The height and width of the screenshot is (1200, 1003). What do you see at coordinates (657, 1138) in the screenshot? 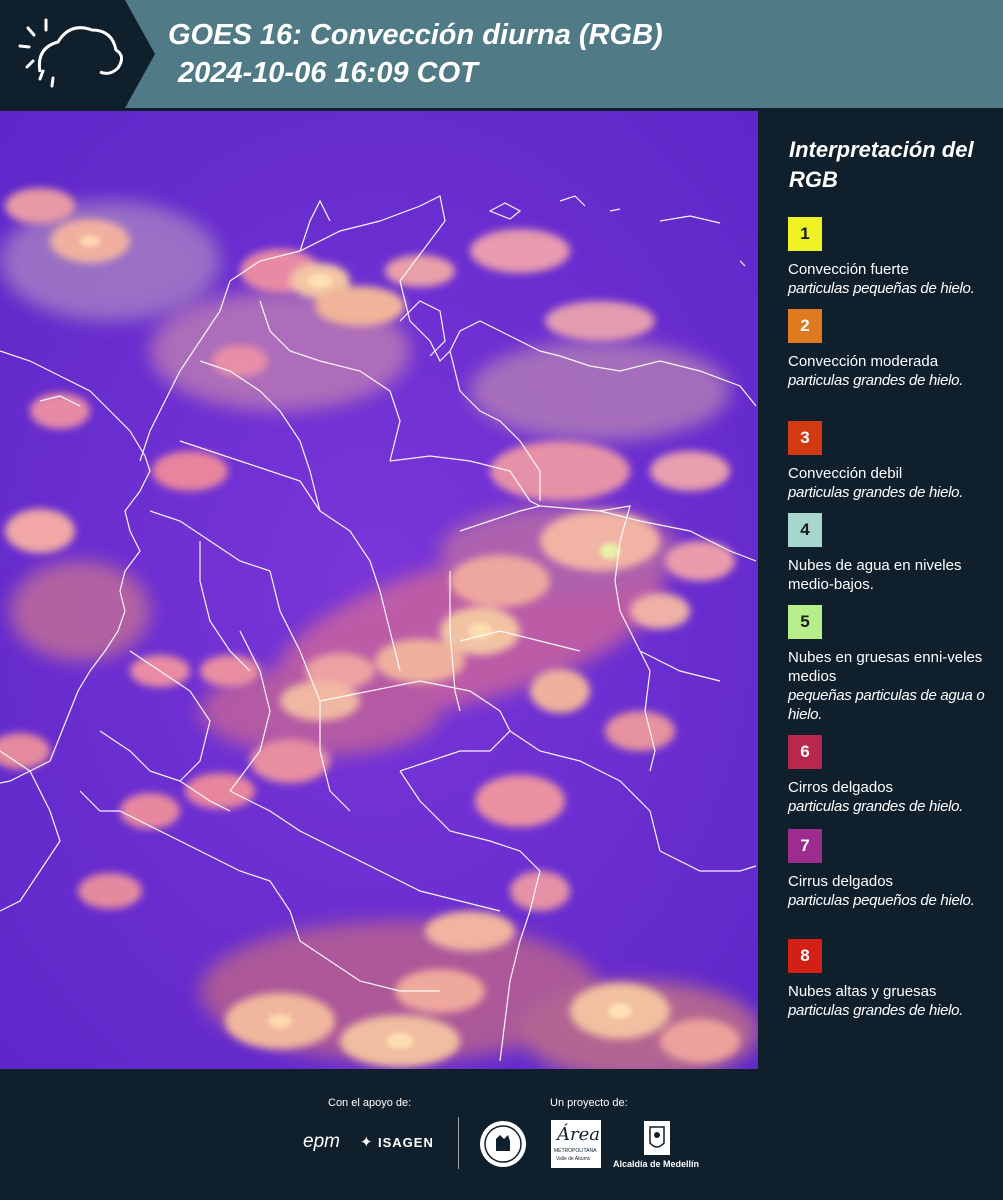
I see `alcaldia-shield-icon` at bounding box center [657, 1138].